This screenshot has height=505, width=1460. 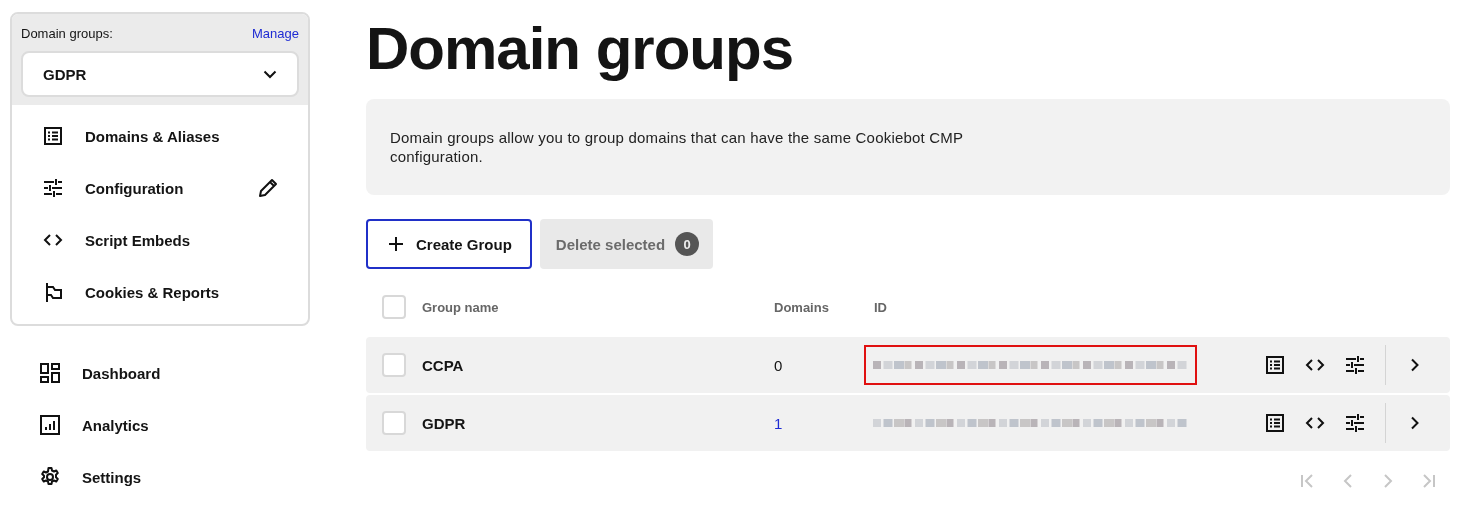 I want to click on column-header: ID, so click(x=1067, y=307).